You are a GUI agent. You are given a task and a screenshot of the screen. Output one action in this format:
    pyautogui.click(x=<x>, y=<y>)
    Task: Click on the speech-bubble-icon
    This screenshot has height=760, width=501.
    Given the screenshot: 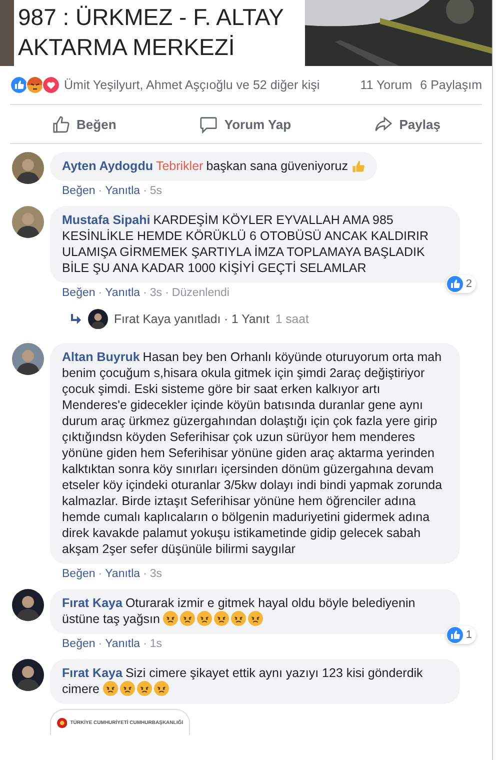 What is the action you would take?
    pyautogui.click(x=208, y=124)
    